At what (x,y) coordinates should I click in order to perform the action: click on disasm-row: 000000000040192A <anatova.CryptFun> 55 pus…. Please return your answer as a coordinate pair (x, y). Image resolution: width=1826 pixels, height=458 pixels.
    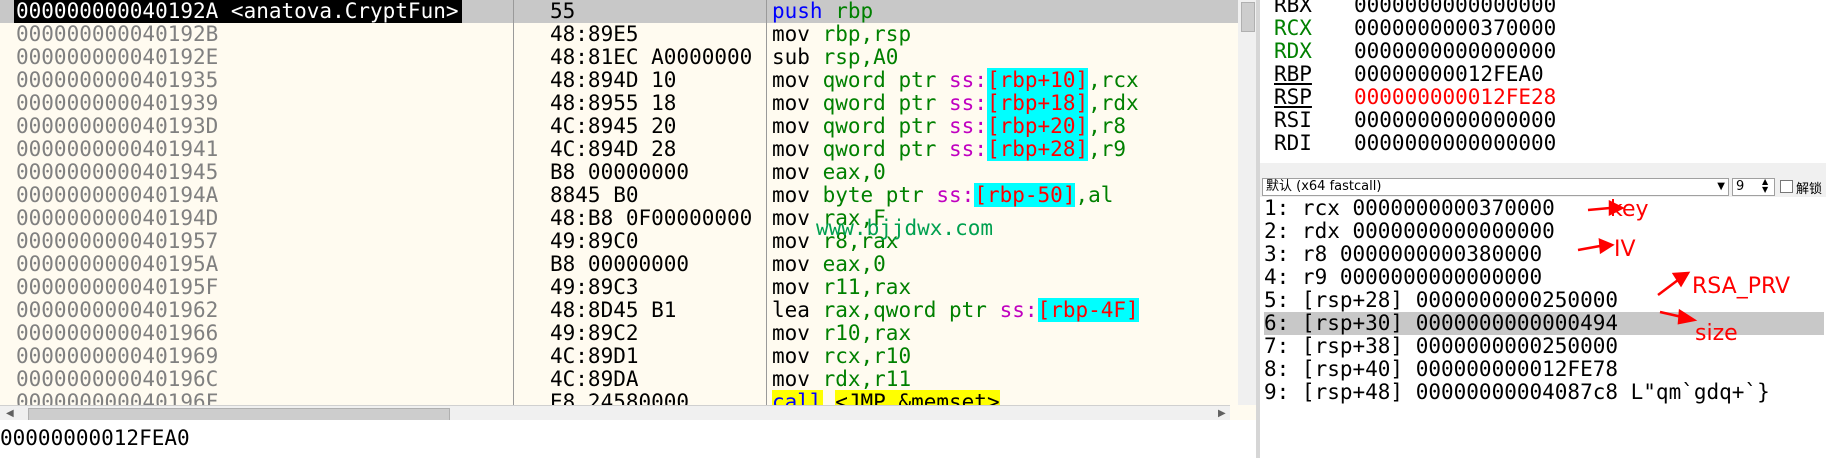
    Looking at the image, I should click on (620, 11).